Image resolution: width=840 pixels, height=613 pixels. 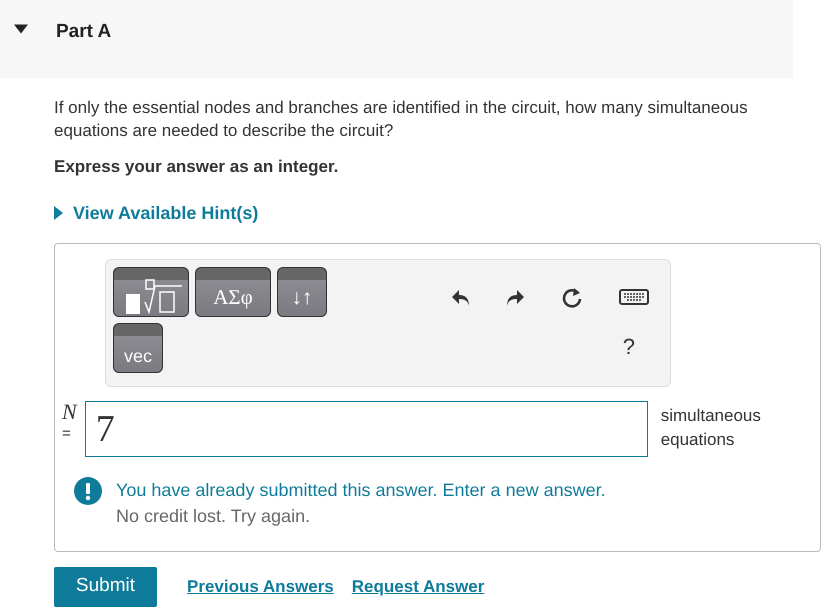 What do you see at coordinates (138, 347) in the screenshot?
I see `vector-button: vec` at bounding box center [138, 347].